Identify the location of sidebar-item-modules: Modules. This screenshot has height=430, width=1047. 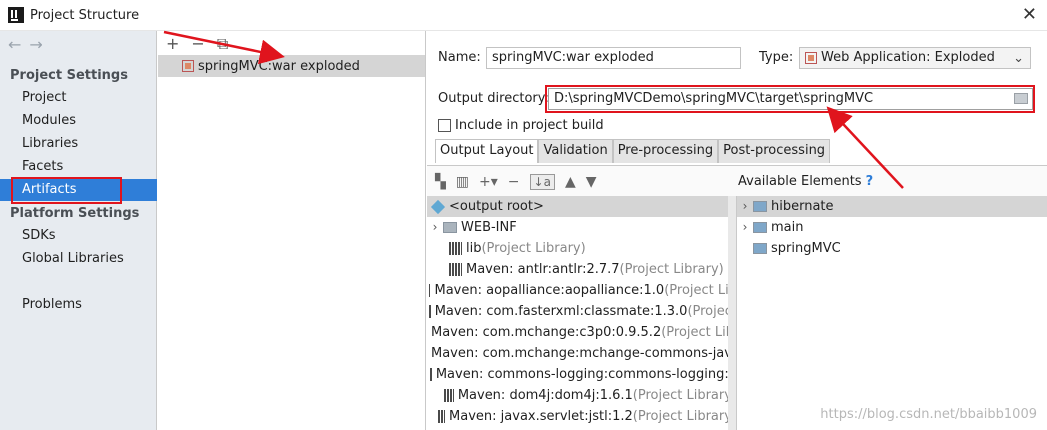
(78, 121).